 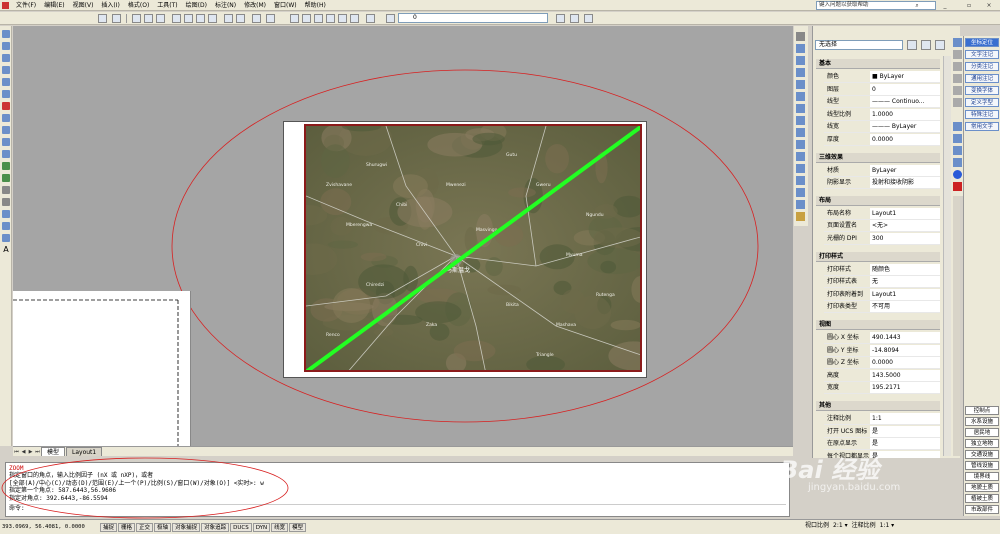 I want to click on close-icon: ×, so click(x=989, y=5).